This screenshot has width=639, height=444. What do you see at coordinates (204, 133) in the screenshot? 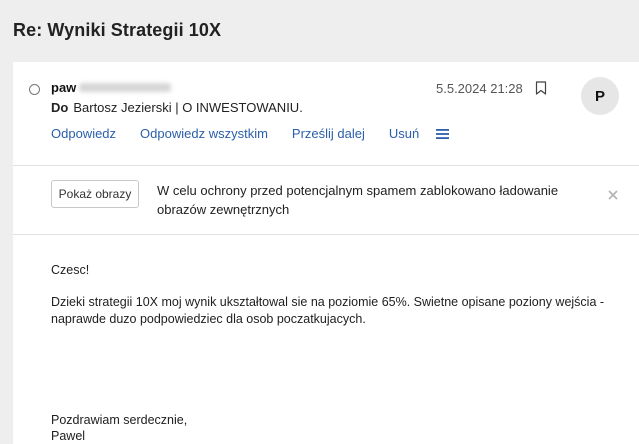
I see `reply-all-button: Odpowiedz wszystkim` at bounding box center [204, 133].